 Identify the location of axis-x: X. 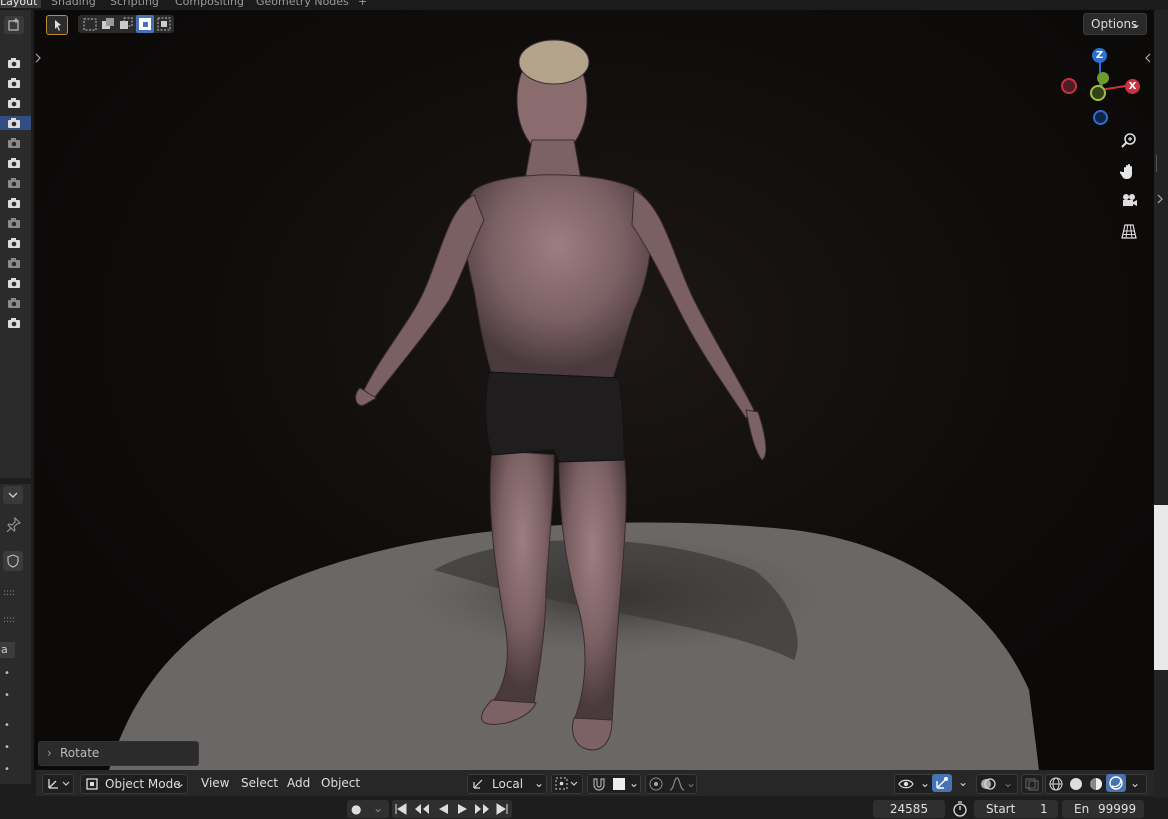
(1132, 86).